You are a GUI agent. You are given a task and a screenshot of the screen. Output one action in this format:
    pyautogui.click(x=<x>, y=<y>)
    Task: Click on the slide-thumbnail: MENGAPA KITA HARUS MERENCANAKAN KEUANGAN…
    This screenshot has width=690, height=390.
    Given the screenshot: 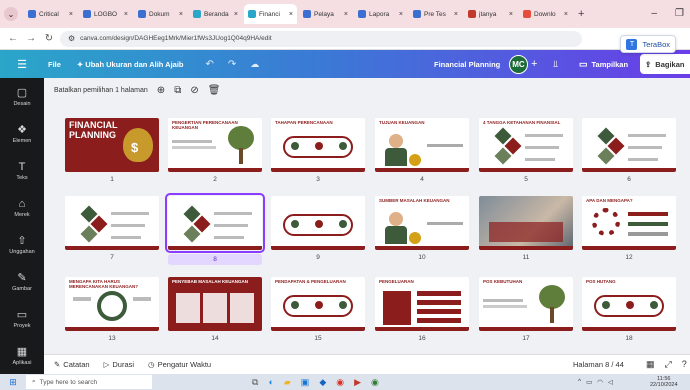 What is the action you would take?
    pyautogui.click(x=112, y=304)
    